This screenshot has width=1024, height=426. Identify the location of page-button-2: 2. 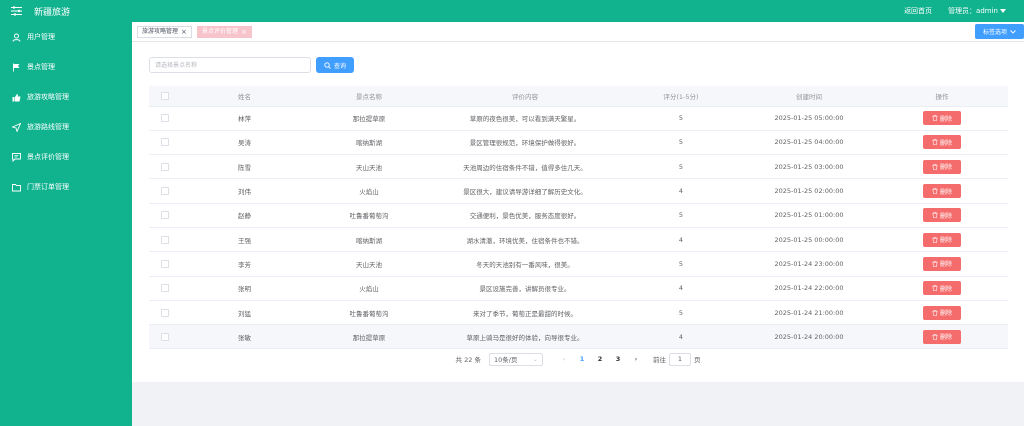
(600, 359).